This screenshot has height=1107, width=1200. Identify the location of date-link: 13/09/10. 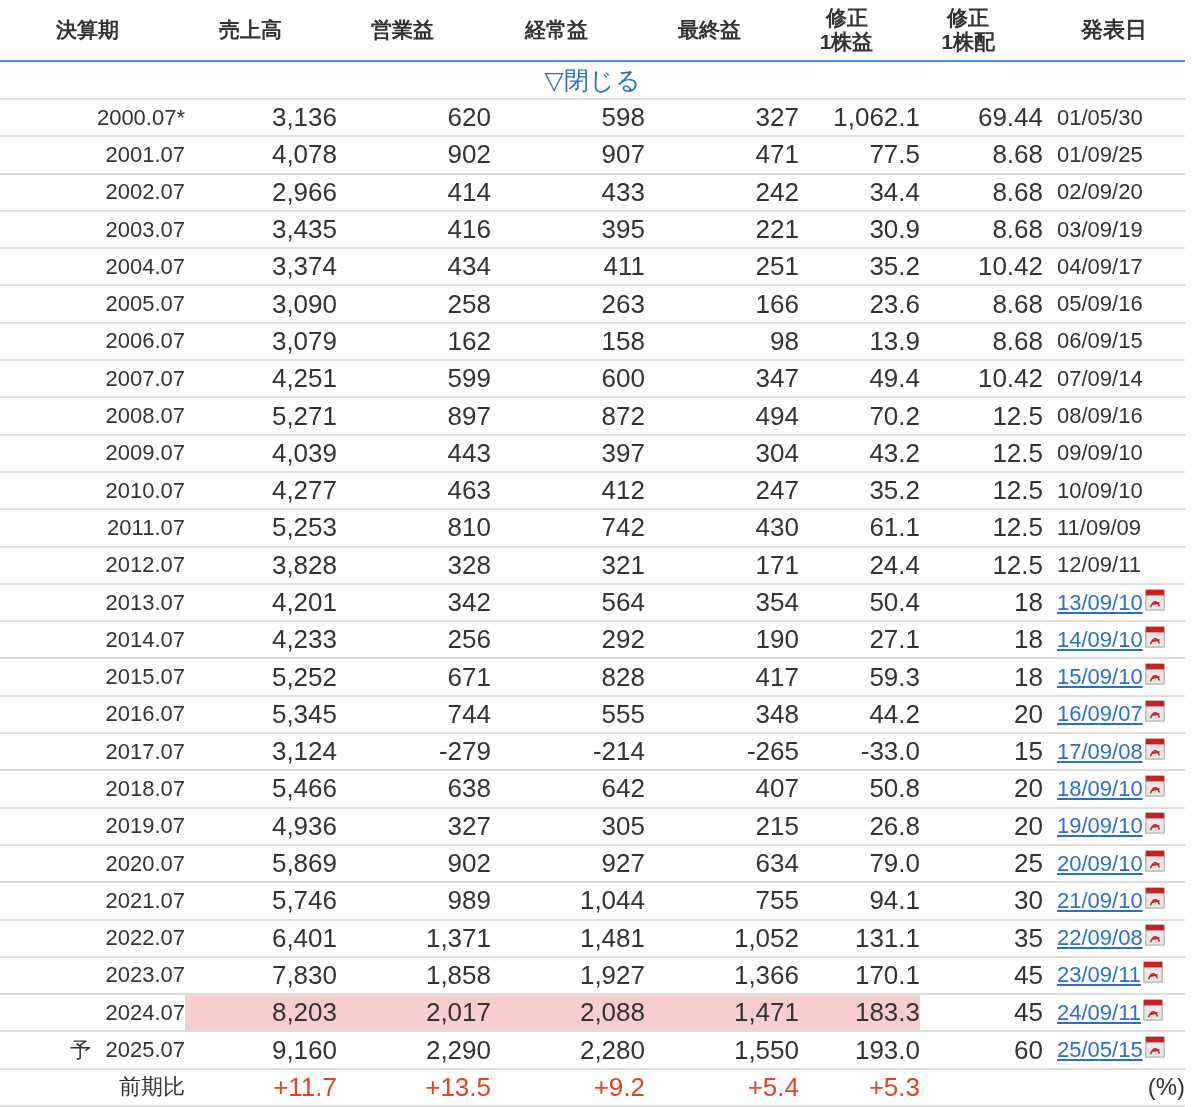
(1100, 602).